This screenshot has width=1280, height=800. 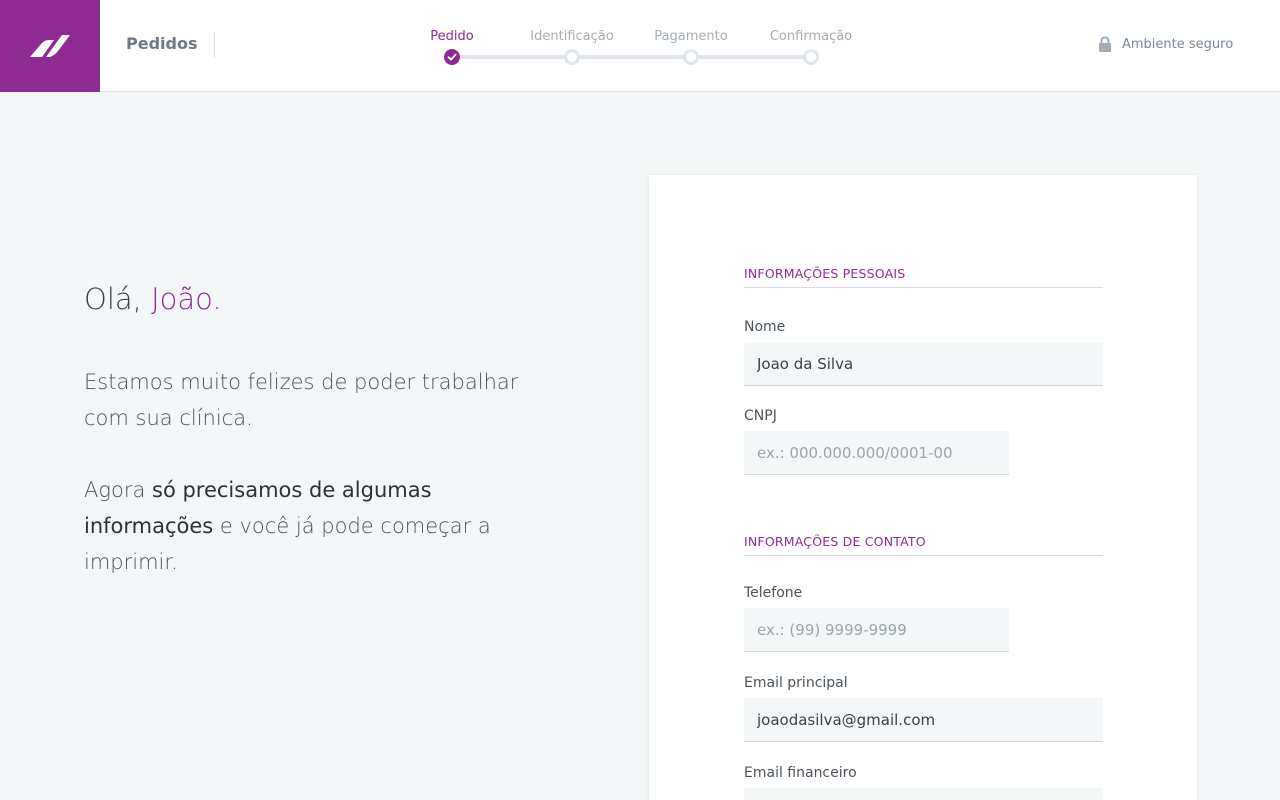 I want to click on email-label: Email principal, so click(x=796, y=683).